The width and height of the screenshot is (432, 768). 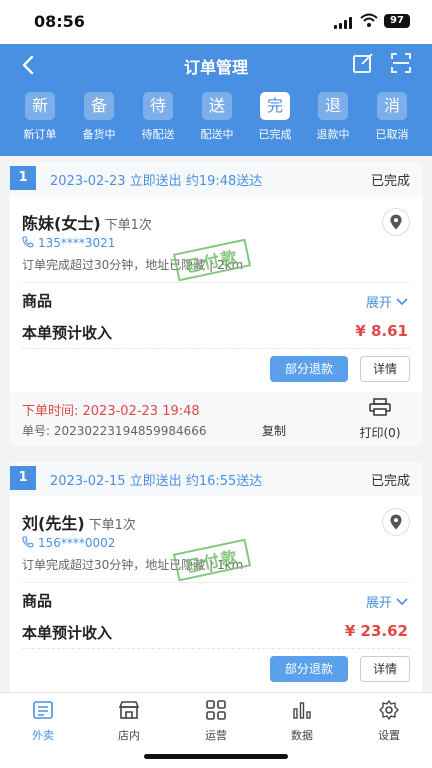 What do you see at coordinates (275, 106) in the screenshot?
I see `tab-completed-icon: 完` at bounding box center [275, 106].